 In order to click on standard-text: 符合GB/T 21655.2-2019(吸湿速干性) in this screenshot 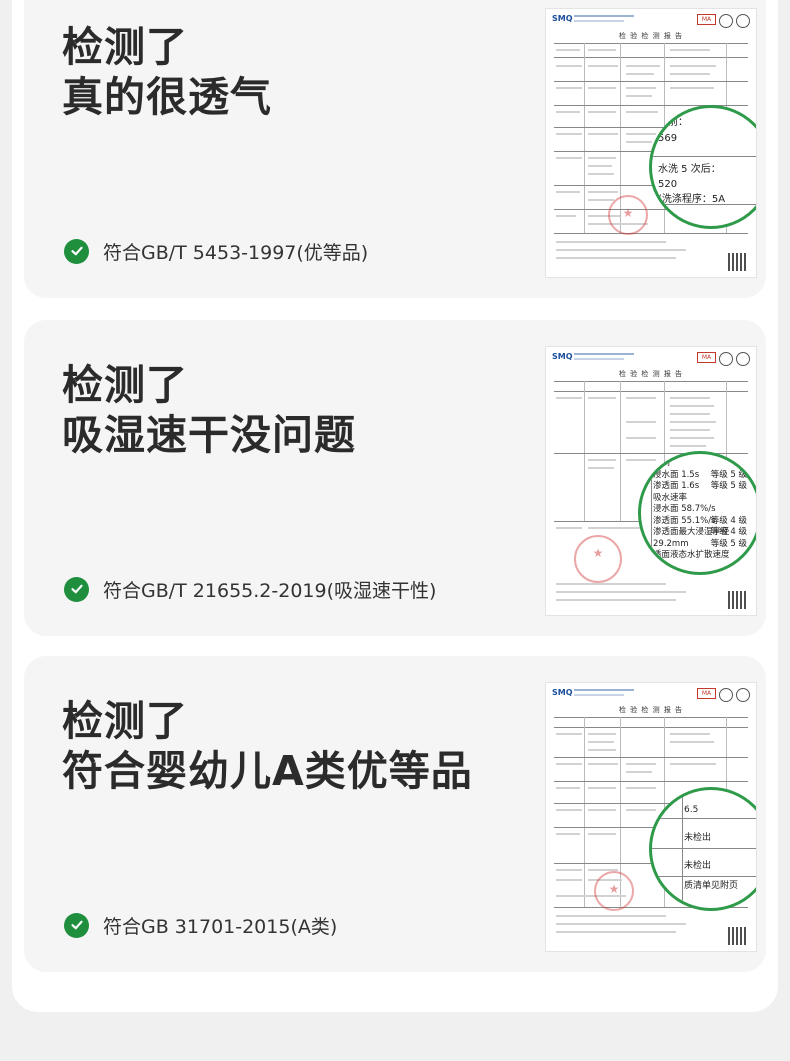, I will do `click(270, 590)`.